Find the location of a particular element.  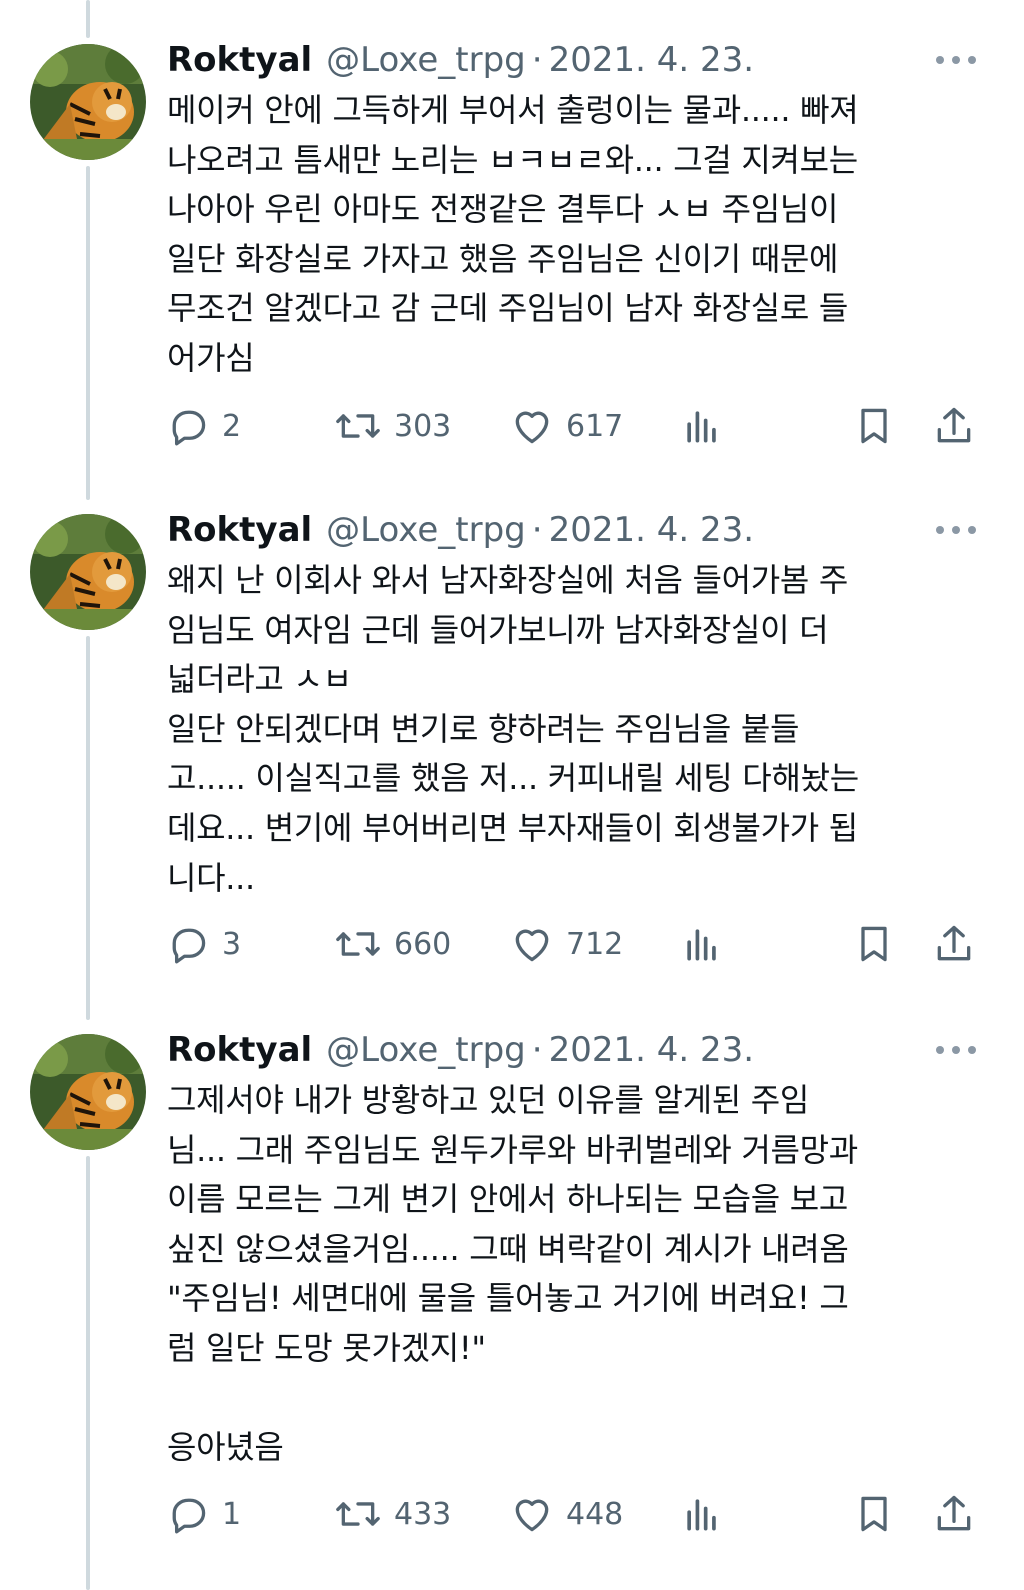

like-button: 448 is located at coordinates (566, 1514).